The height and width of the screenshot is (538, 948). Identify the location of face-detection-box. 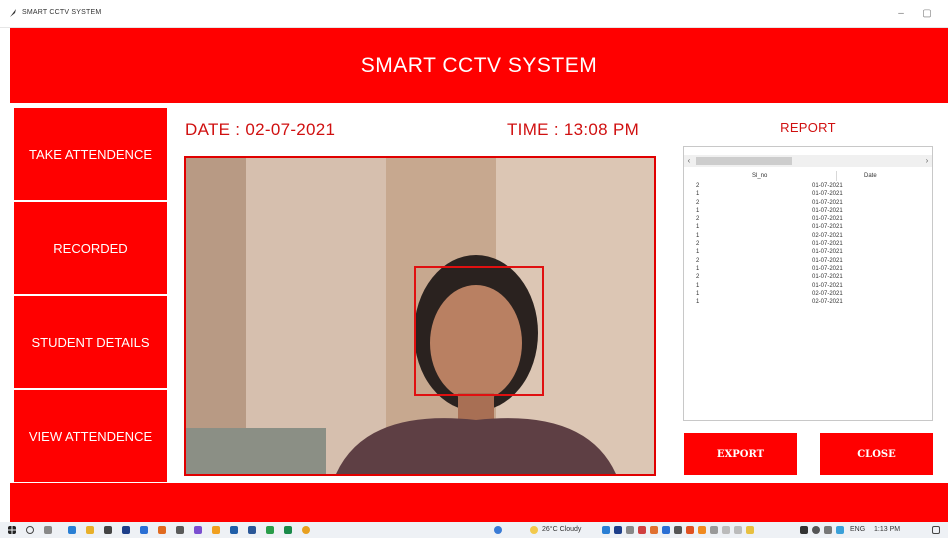
(479, 331).